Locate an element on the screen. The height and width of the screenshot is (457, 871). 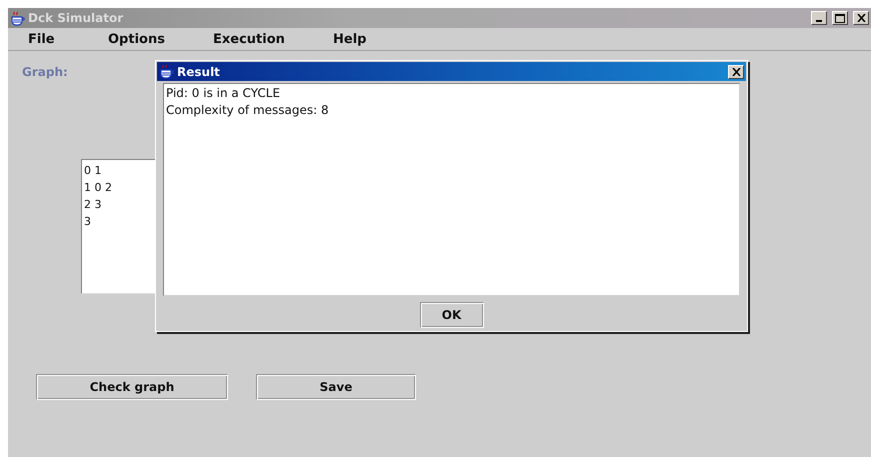
maximize-button is located at coordinates (840, 18).